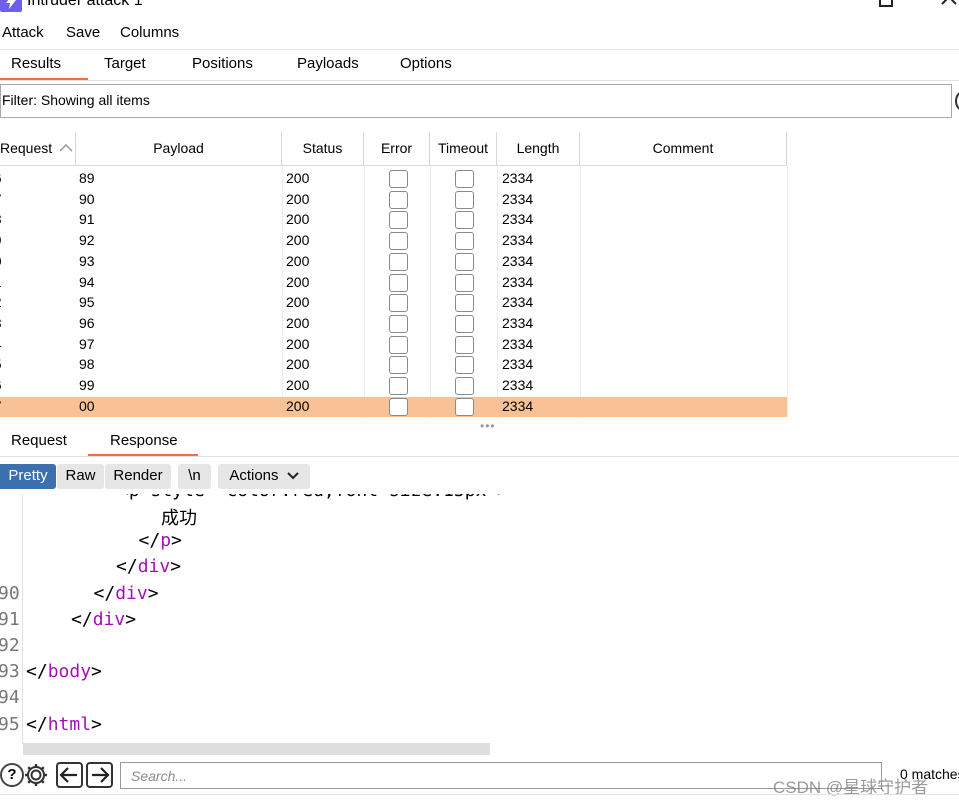 Image resolution: width=959 pixels, height=803 pixels. What do you see at coordinates (85, 4) in the screenshot?
I see `window-title: Intruder attack 1` at bounding box center [85, 4].